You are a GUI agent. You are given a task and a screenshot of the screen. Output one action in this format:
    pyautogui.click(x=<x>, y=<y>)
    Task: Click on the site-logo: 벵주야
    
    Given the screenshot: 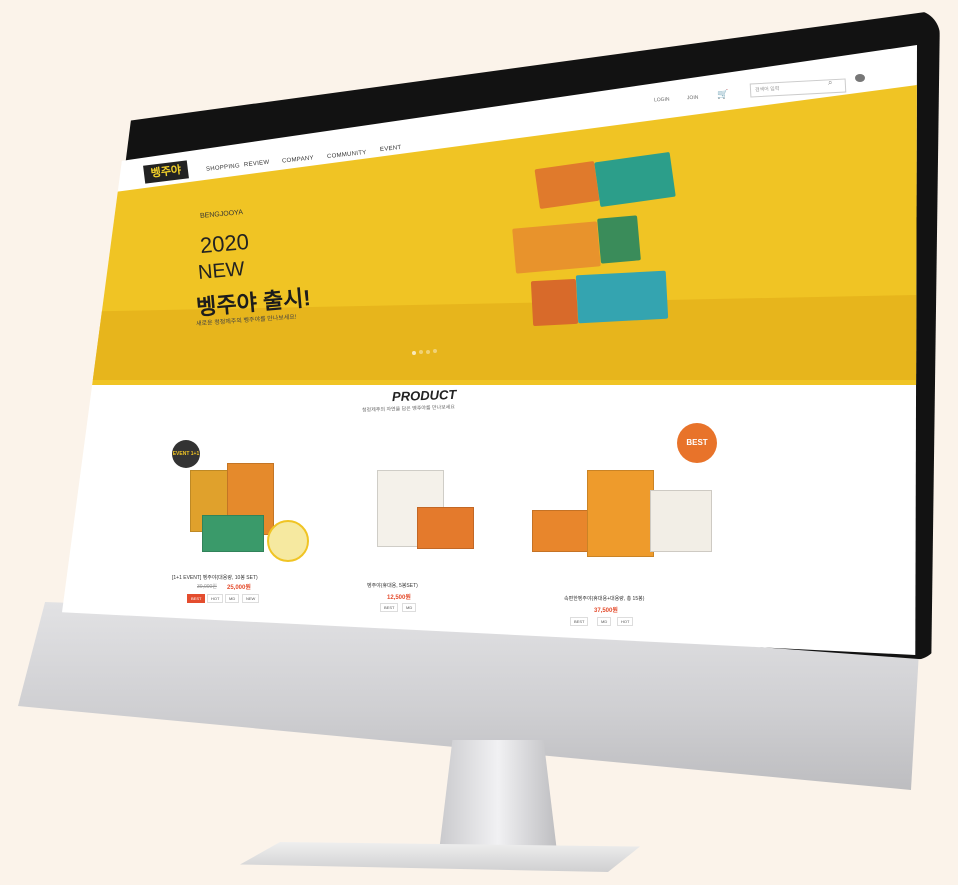 What is the action you would take?
    pyautogui.click(x=166, y=172)
    